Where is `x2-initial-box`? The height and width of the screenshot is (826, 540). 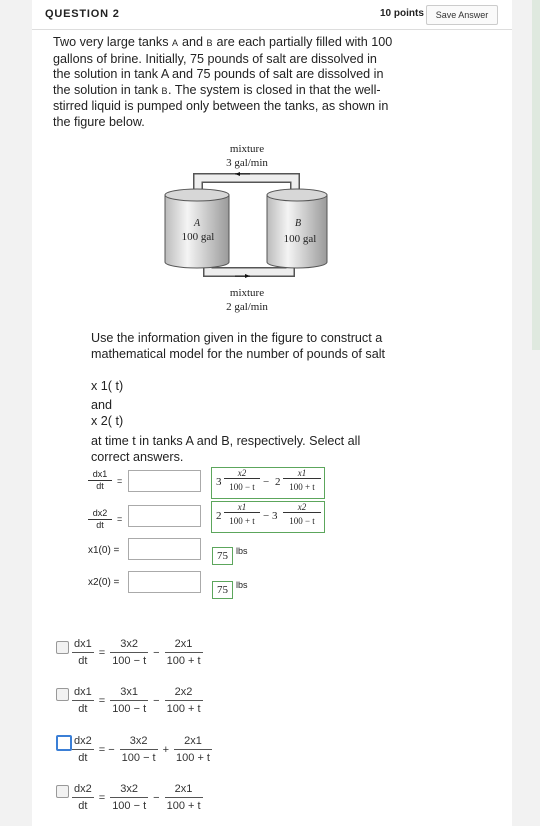
x2-initial-box is located at coordinates (164, 582).